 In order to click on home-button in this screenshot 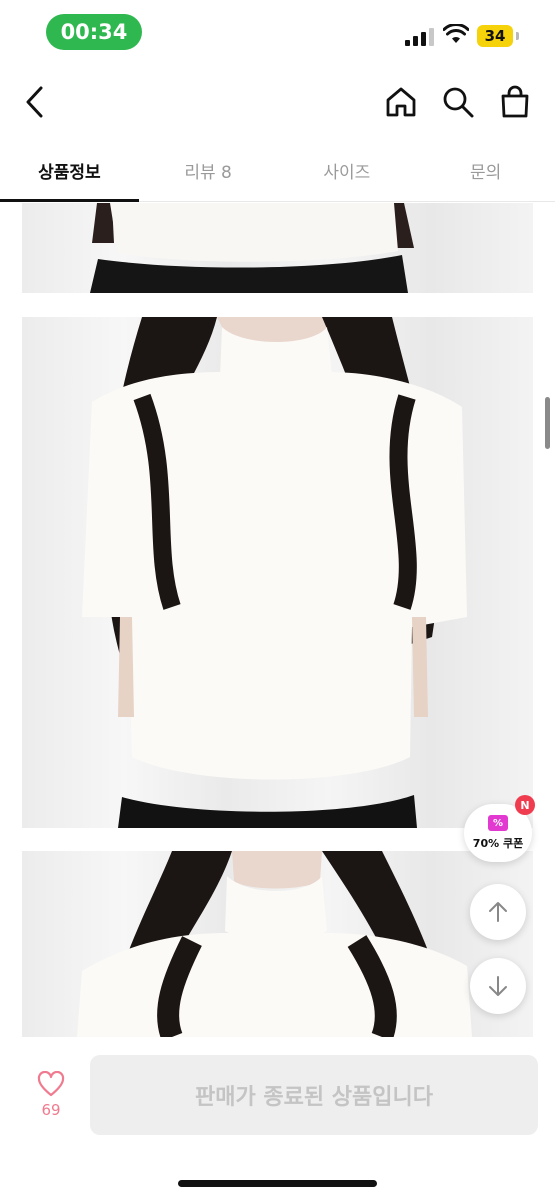, I will do `click(401, 102)`.